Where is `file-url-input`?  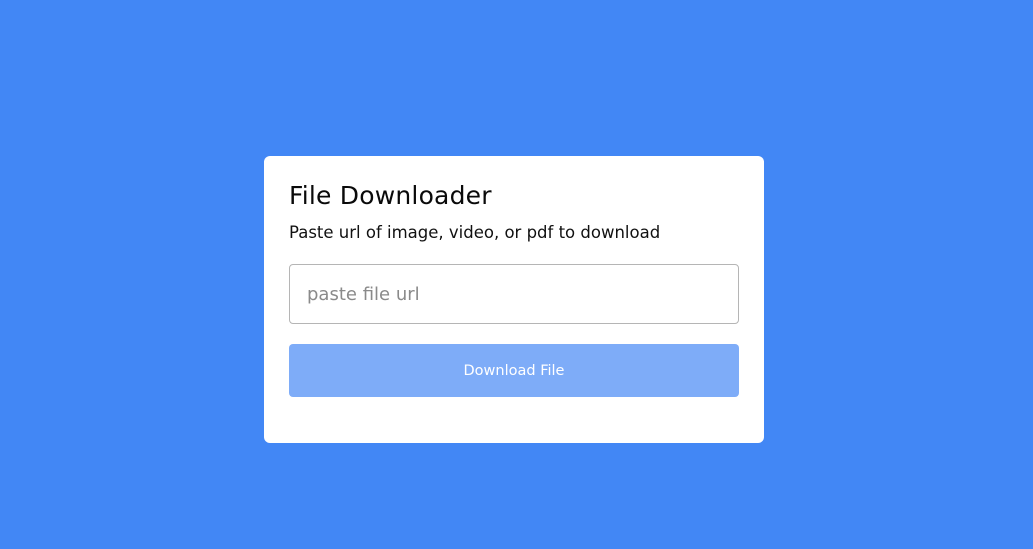 file-url-input is located at coordinates (514, 294).